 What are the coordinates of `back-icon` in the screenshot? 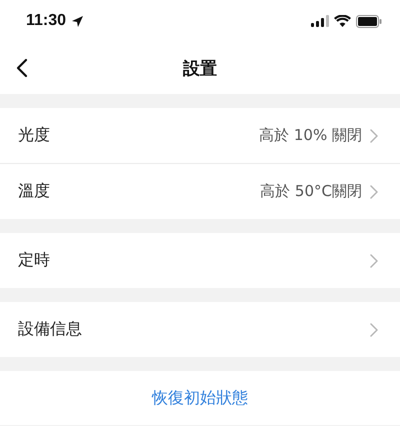 It's located at (22, 68).